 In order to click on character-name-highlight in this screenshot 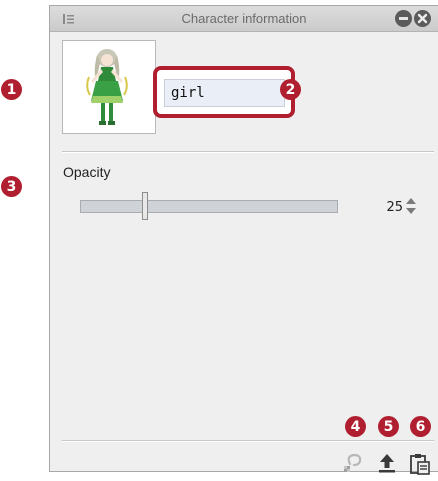, I will do `click(224, 92)`.